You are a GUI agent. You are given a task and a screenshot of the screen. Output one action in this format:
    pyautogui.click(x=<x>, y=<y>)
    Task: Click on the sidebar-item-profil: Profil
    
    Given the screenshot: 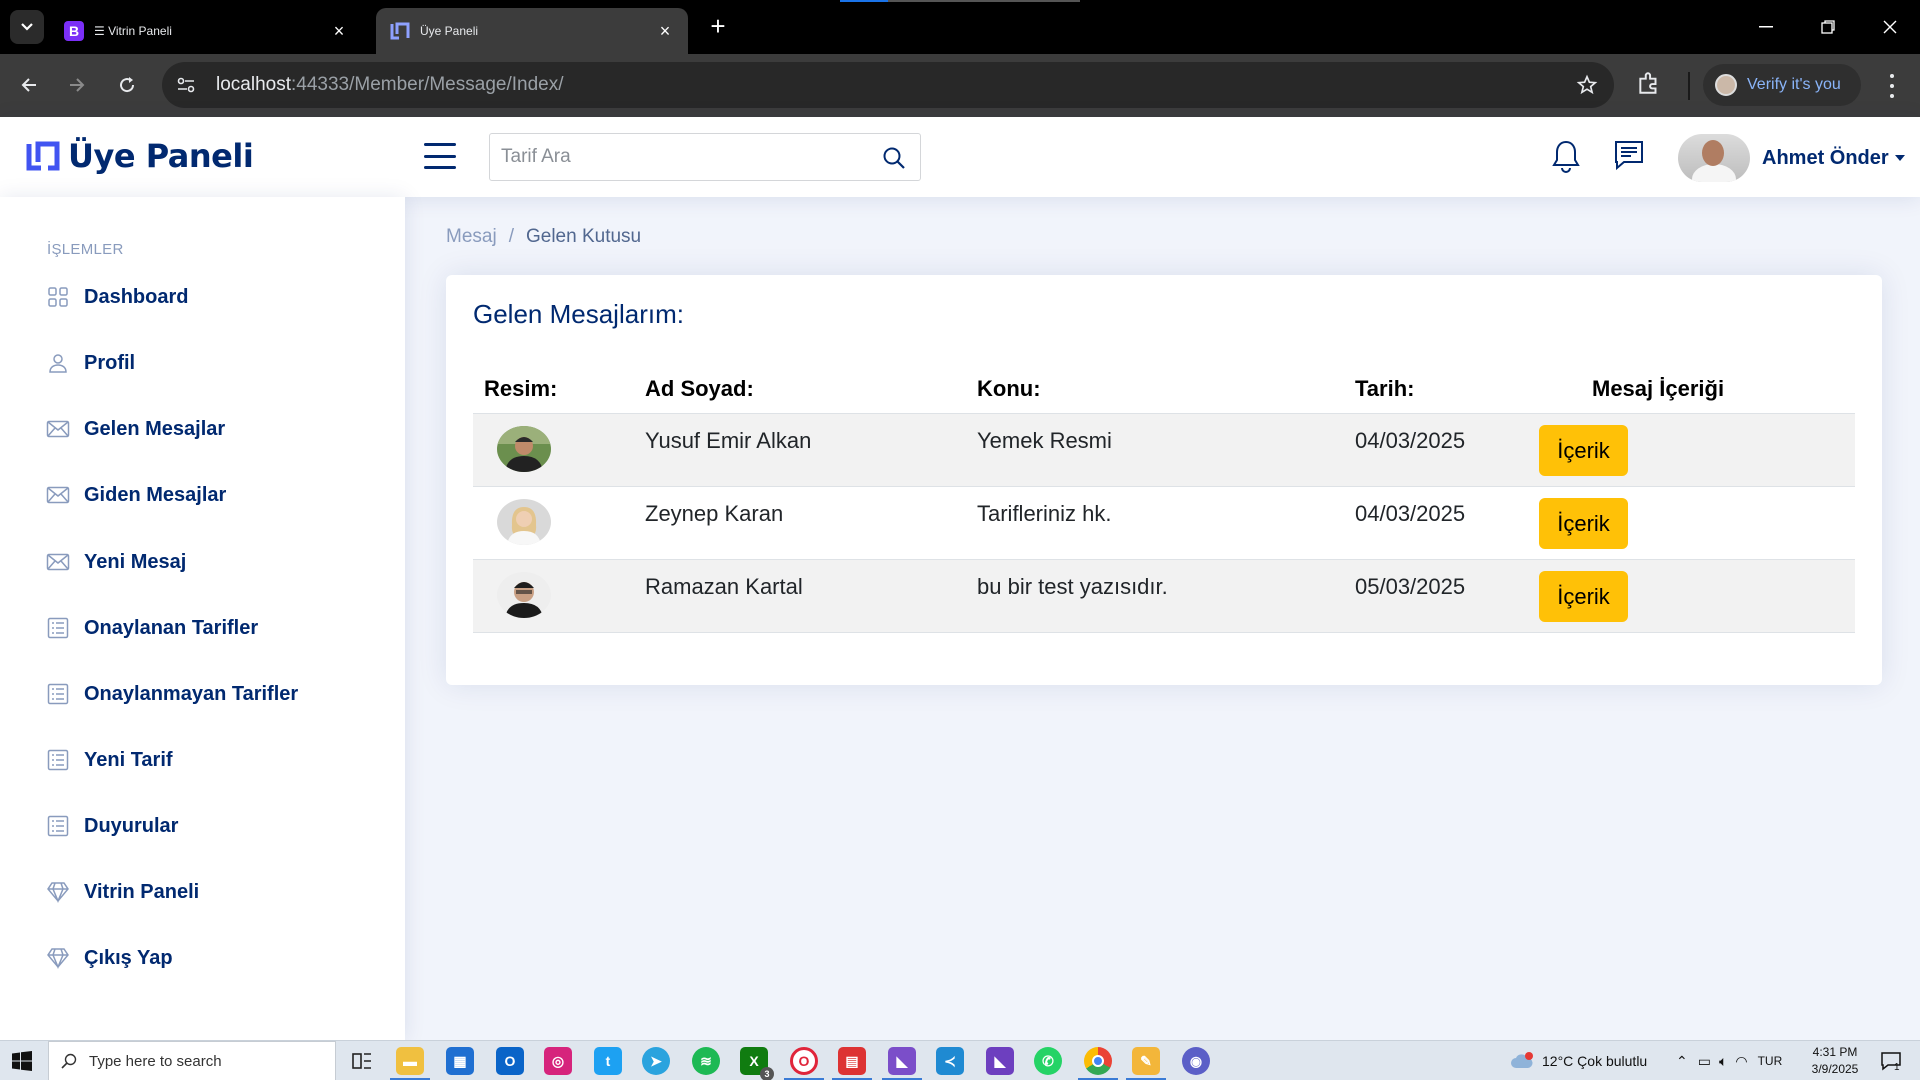 What is the action you would take?
    pyautogui.click(x=90, y=363)
    